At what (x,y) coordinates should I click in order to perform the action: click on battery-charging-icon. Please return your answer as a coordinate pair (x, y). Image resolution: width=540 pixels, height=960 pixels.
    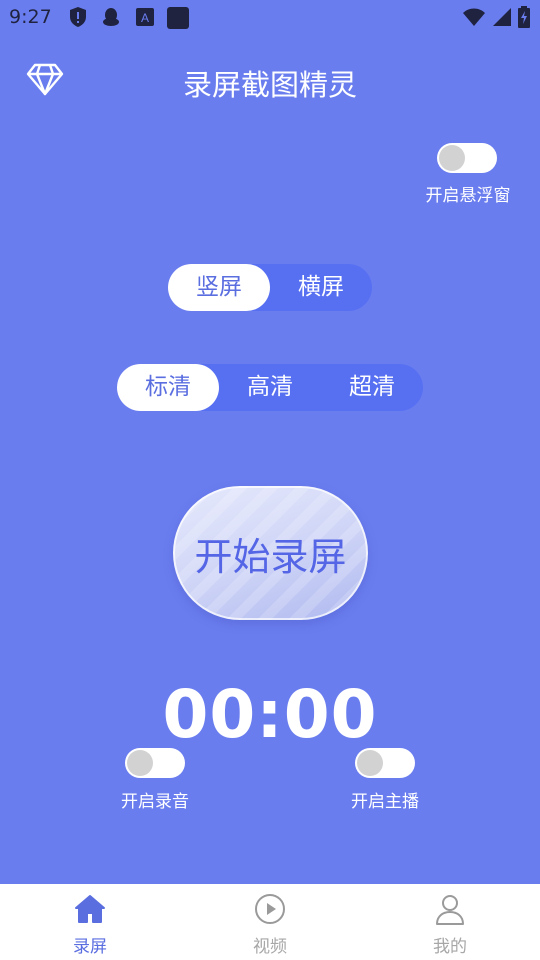
    Looking at the image, I should click on (524, 19).